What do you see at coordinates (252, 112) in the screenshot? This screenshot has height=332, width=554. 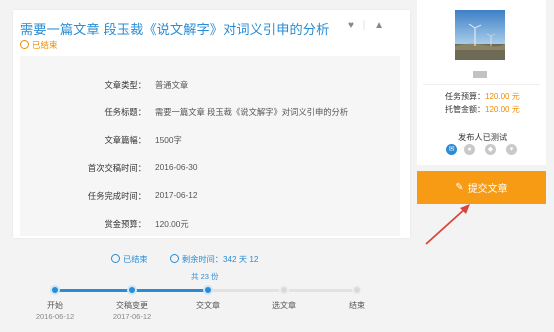 I see `detail-value: 需要一篇文章 段玉裁《说文解字》对词义引申的分析` at bounding box center [252, 112].